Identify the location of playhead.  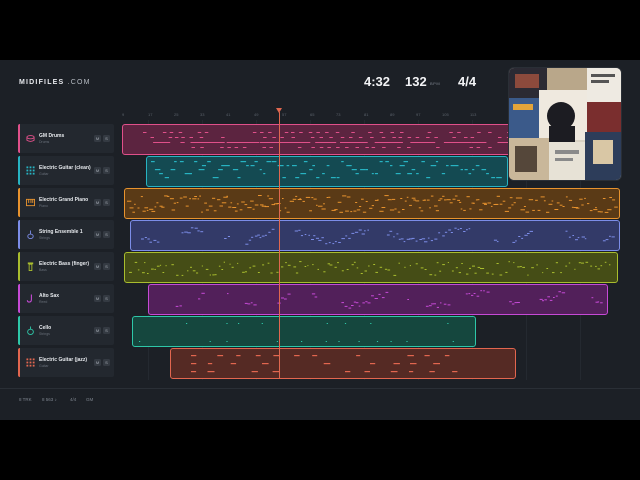
(279, 245).